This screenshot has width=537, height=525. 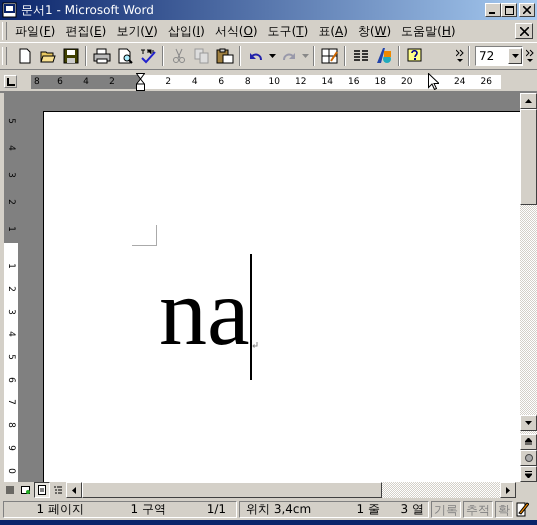 What do you see at coordinates (288, 31) in the screenshot?
I see `menu-item: 도구(T)` at bounding box center [288, 31].